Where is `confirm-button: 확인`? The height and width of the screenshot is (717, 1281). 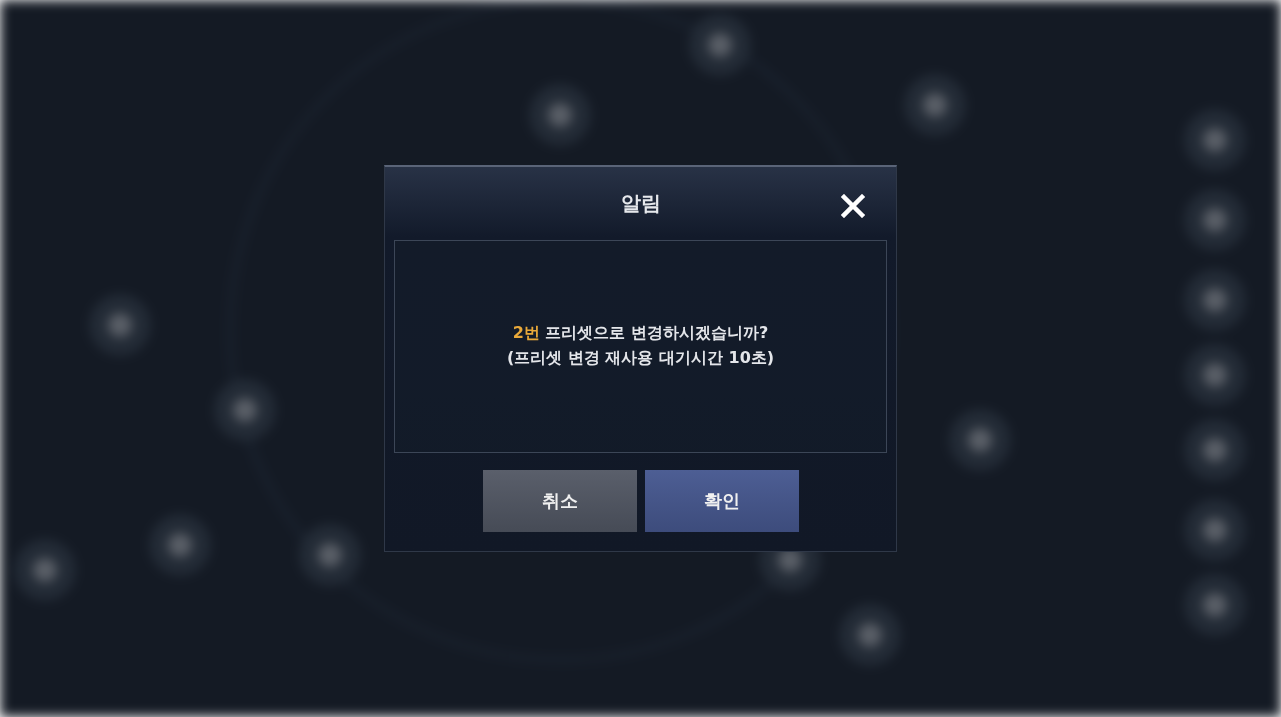 confirm-button: 확인 is located at coordinates (721, 501).